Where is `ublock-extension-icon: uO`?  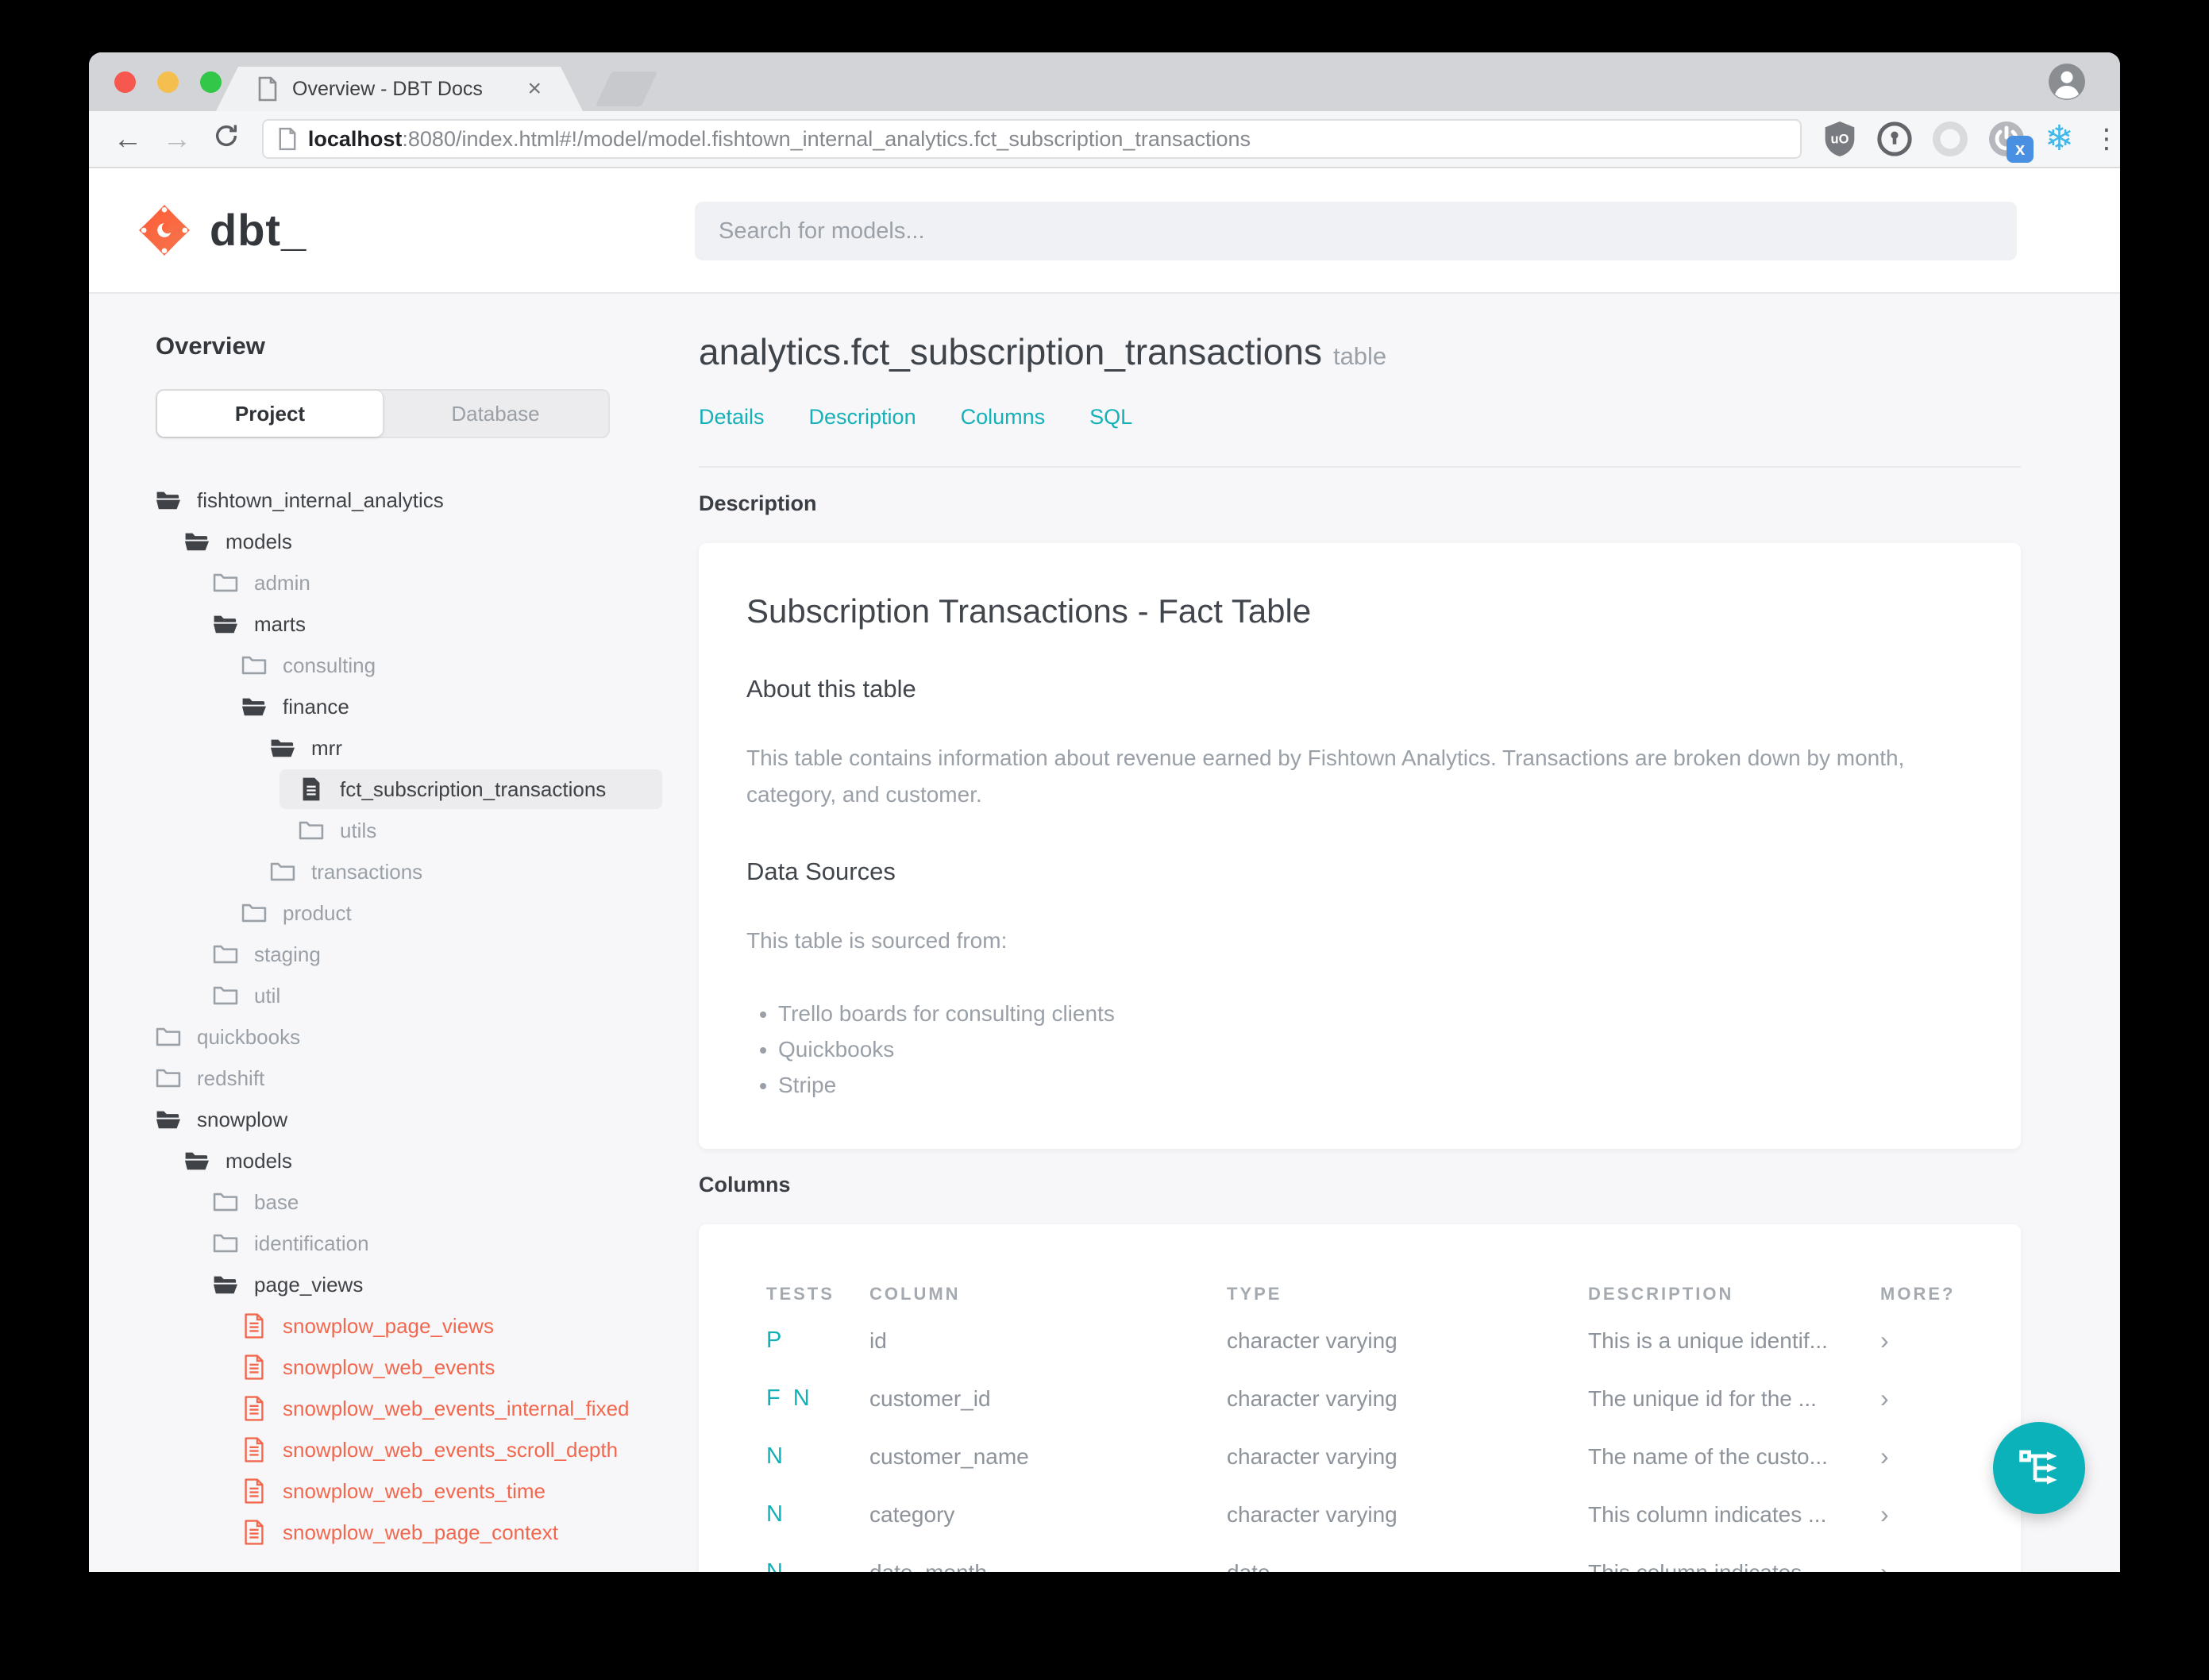 ublock-extension-icon: uO is located at coordinates (1839, 139).